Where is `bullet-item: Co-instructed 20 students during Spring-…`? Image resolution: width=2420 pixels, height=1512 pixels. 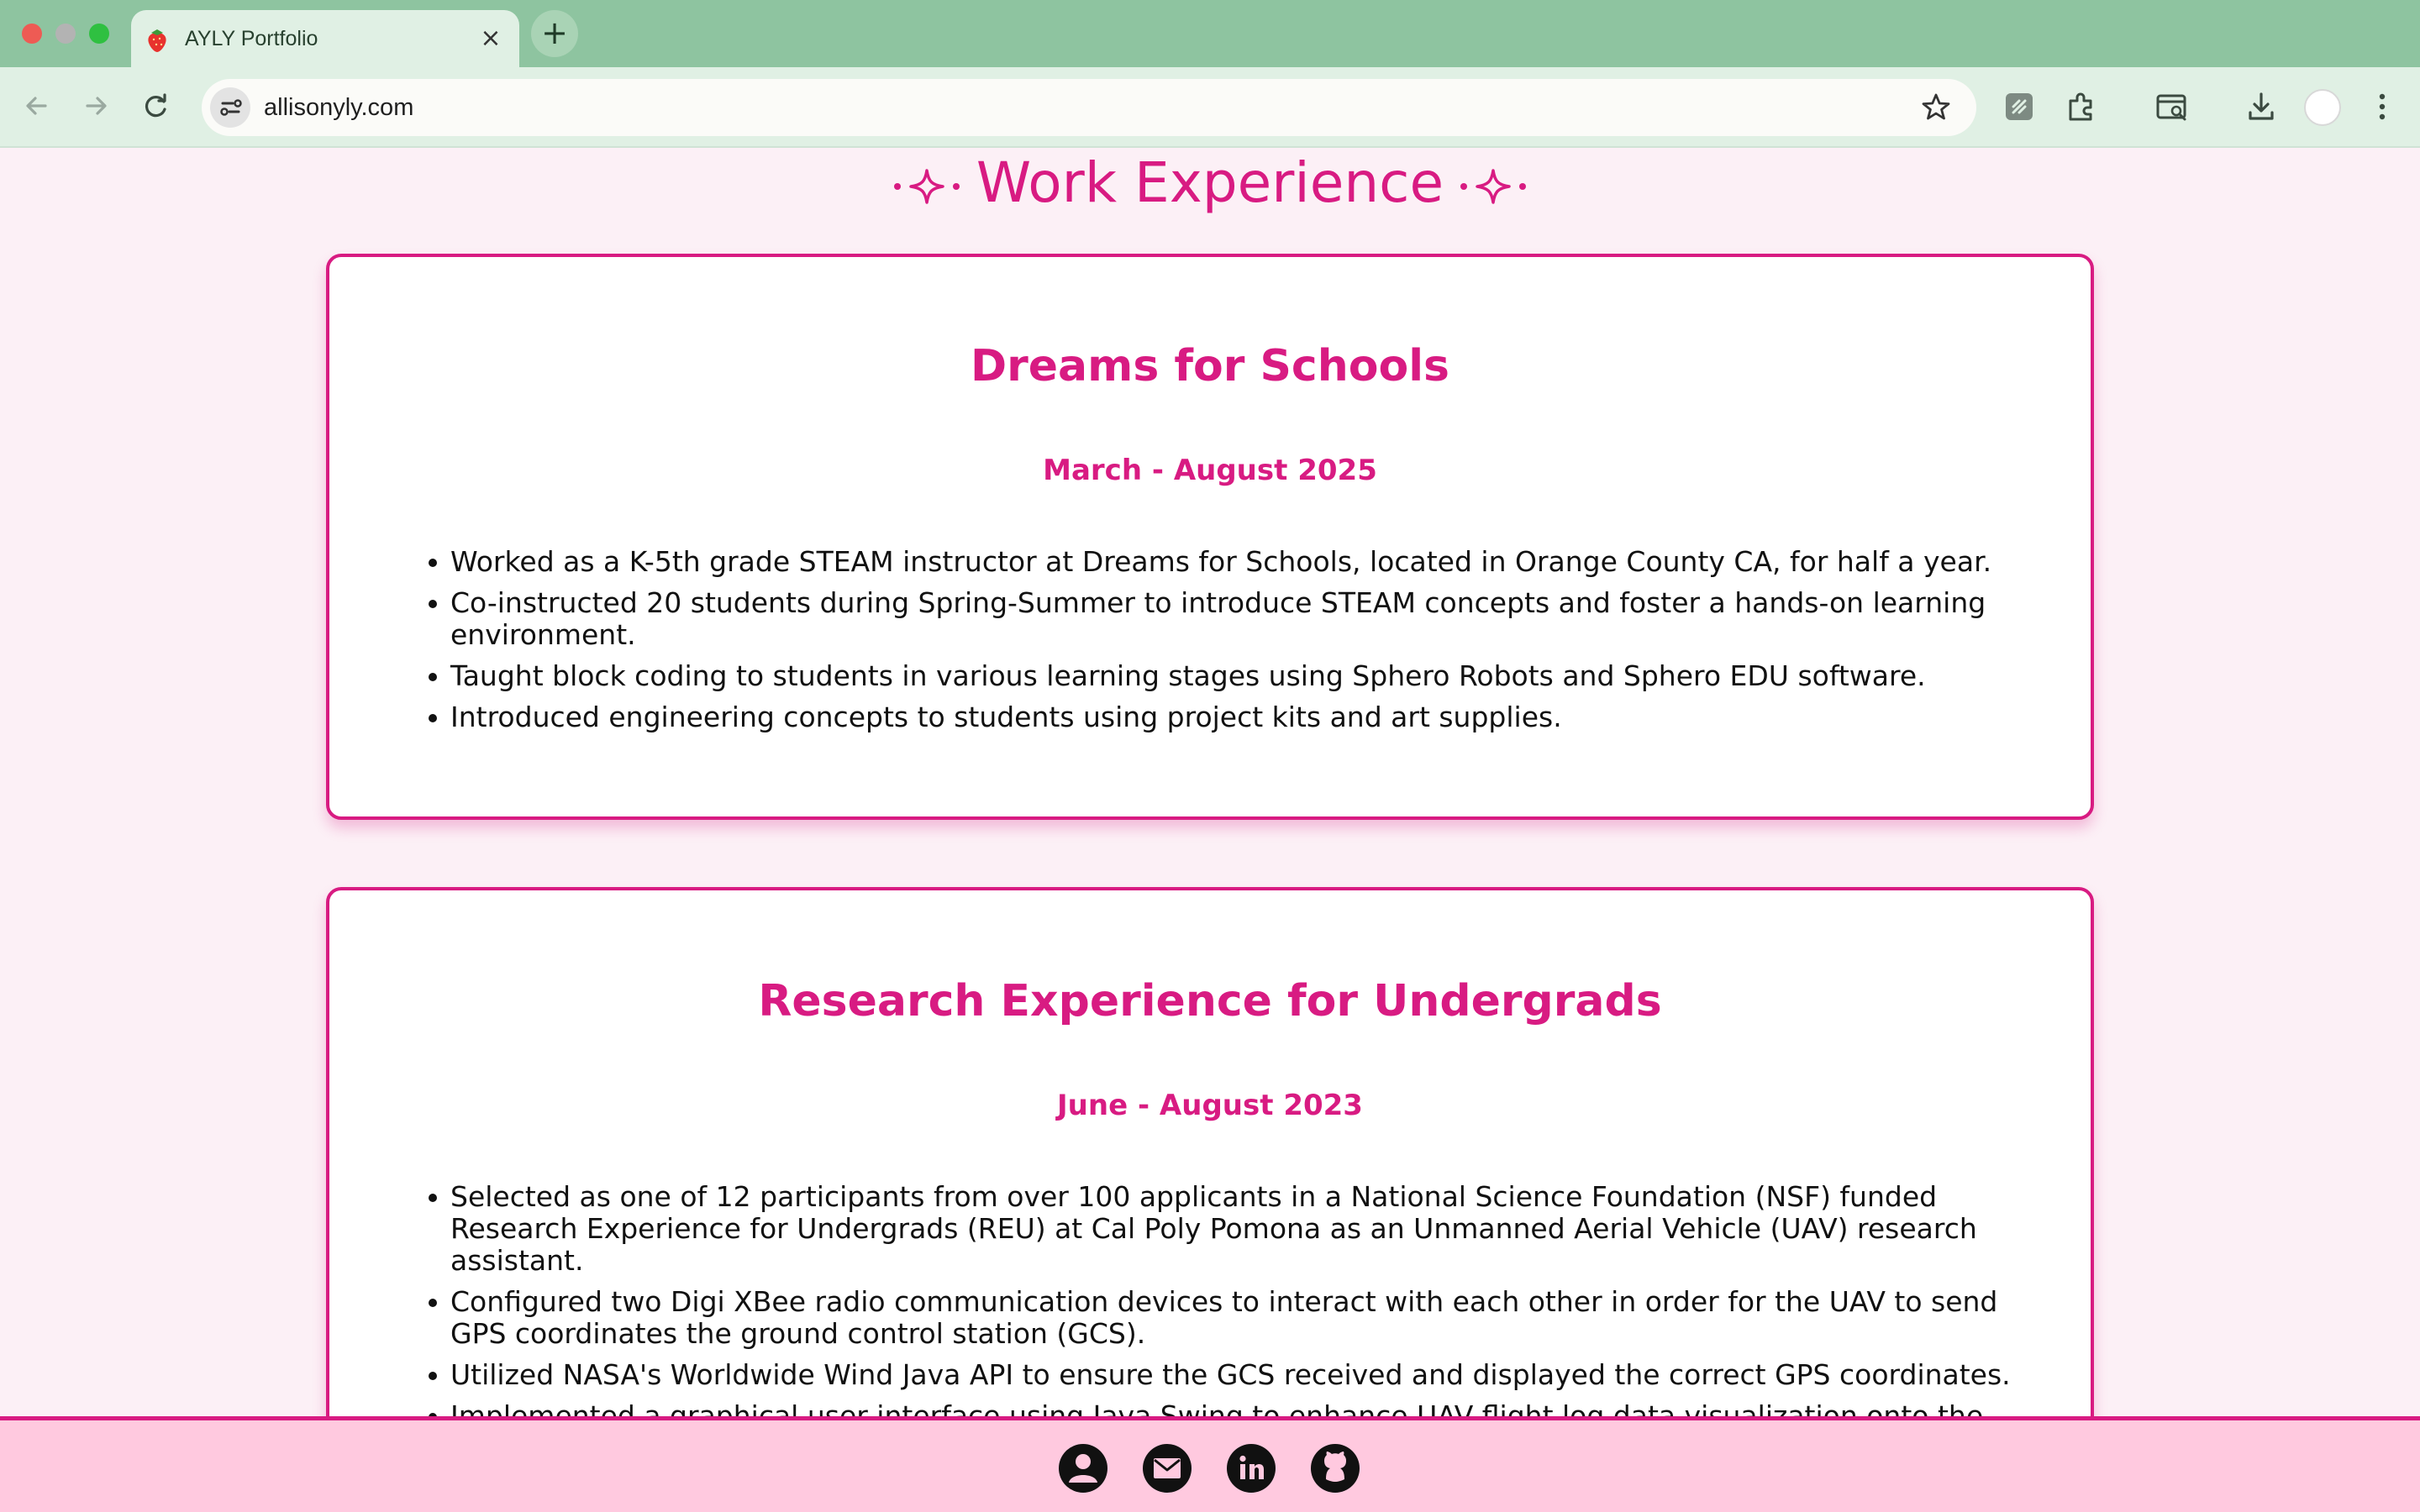
bullet-item: Co-instructed 20 students during Spring-… is located at coordinates (1234, 619).